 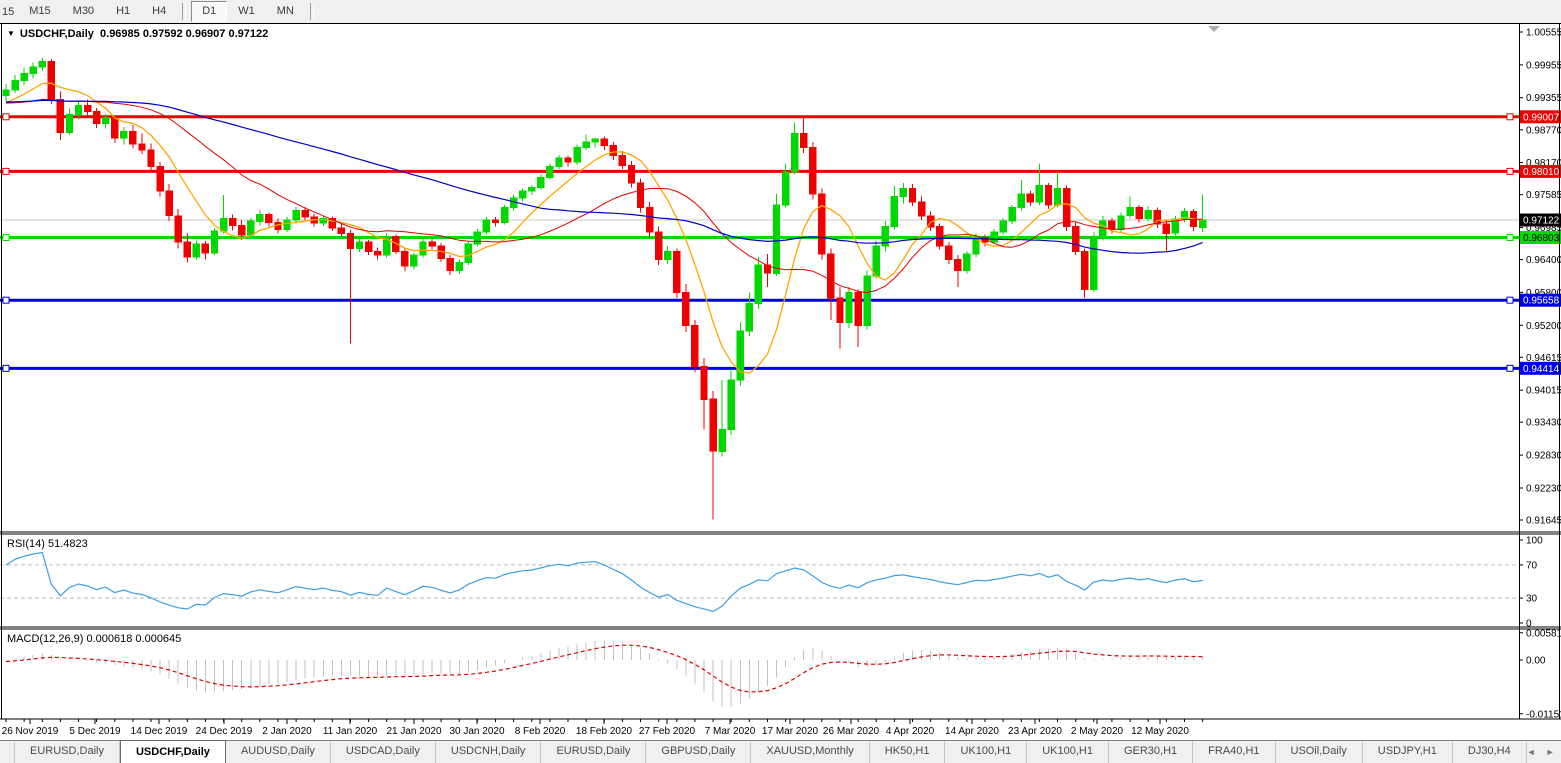 What do you see at coordinates (1550, 752) in the screenshot?
I see `tab-scroll-right-icon: ►` at bounding box center [1550, 752].